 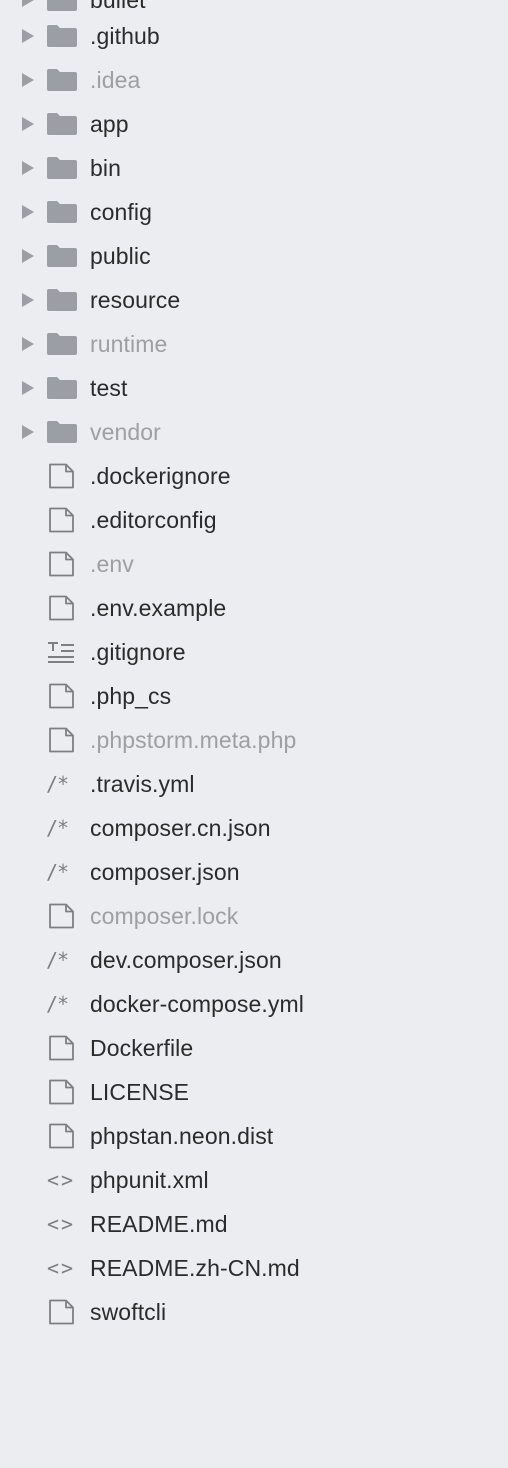 What do you see at coordinates (142, 784) in the screenshot?
I see `tree-row-label: .travis.yml` at bounding box center [142, 784].